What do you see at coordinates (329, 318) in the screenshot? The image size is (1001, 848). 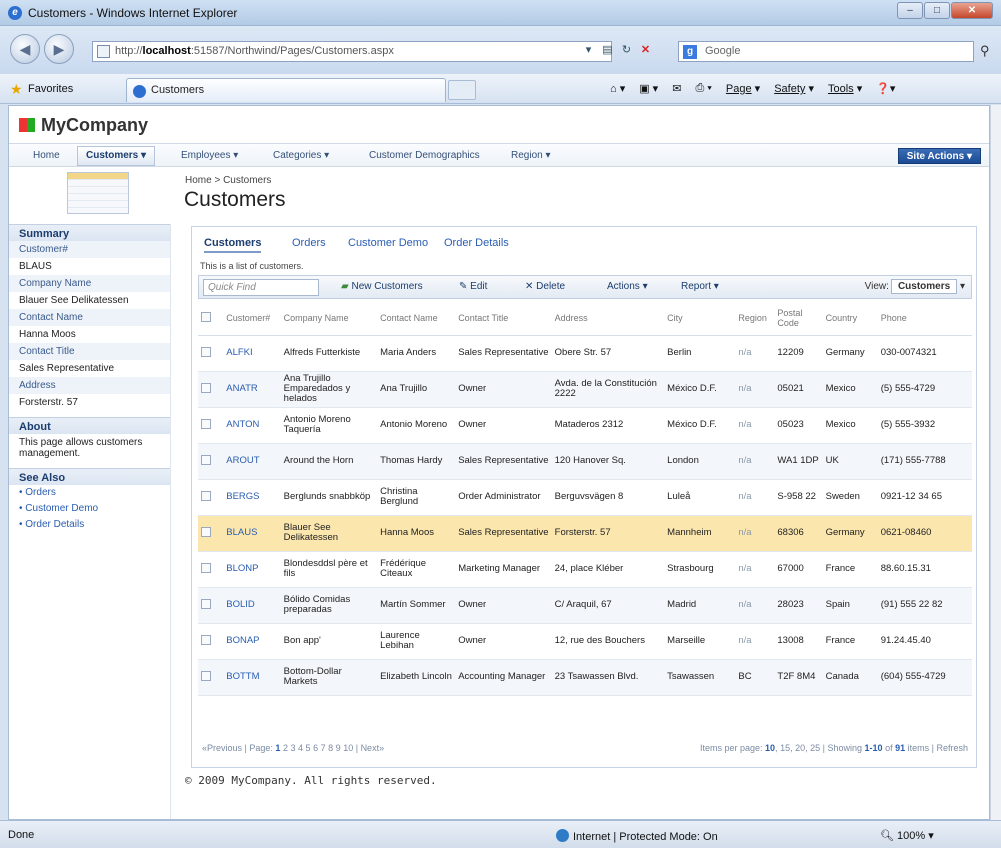 I see `col-company-name: Company Name` at bounding box center [329, 318].